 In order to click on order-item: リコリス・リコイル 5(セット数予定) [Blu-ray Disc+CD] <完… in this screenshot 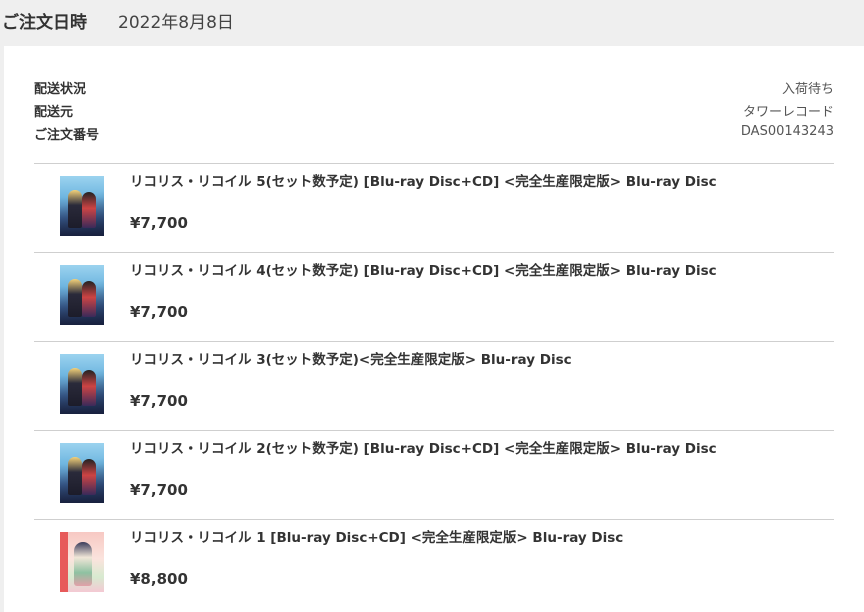, I will do `click(434, 207)`.